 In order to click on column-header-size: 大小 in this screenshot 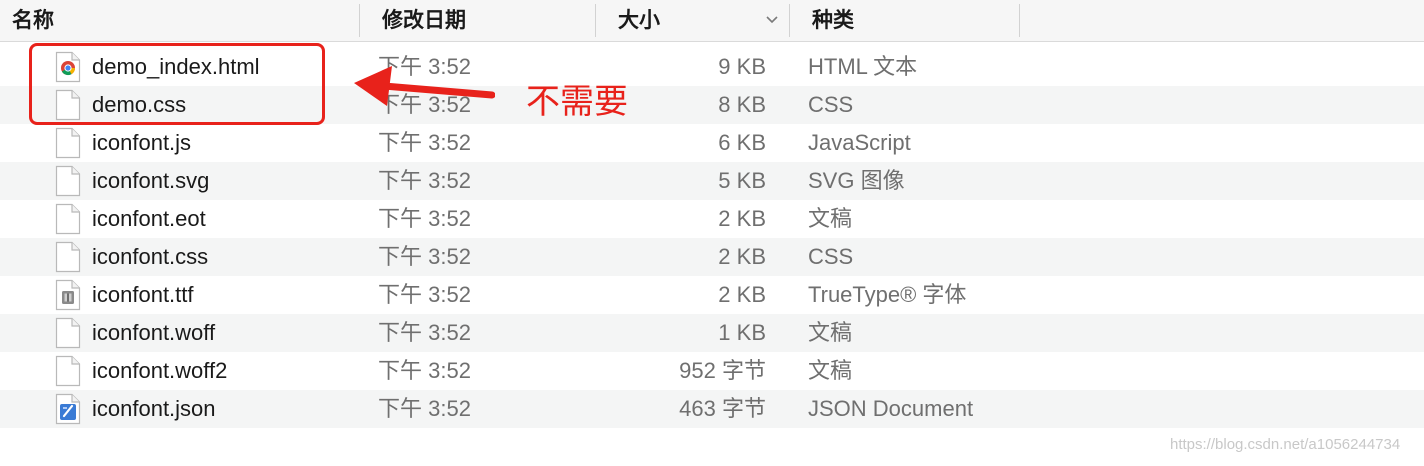, I will do `click(693, 20)`.